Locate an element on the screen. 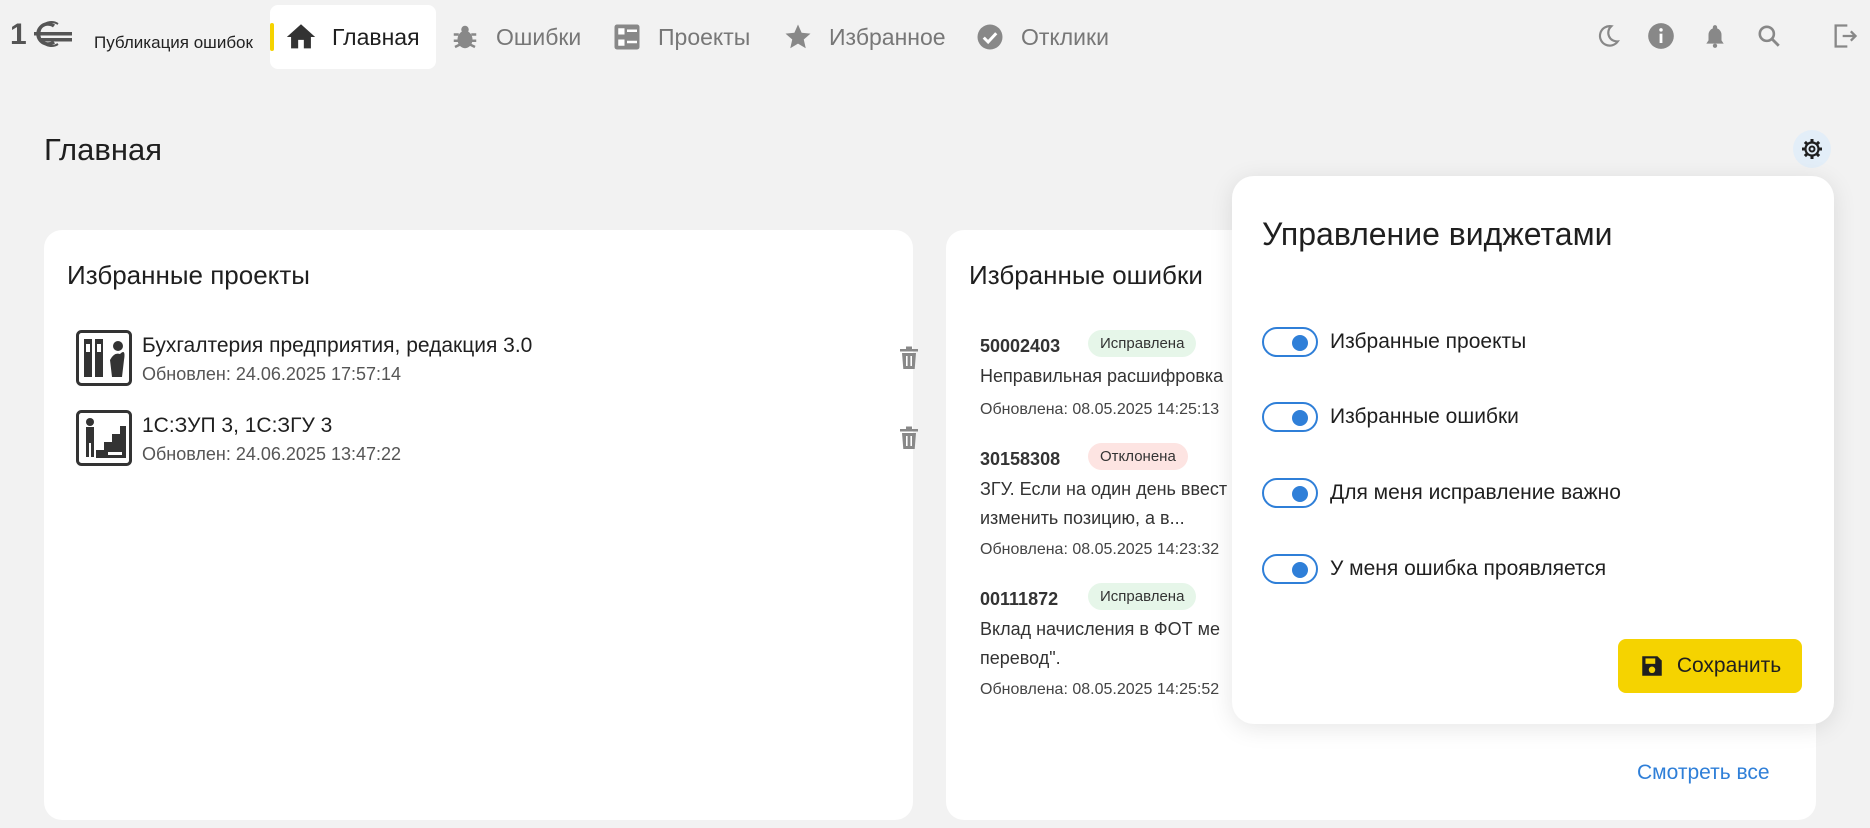 This screenshot has width=1870, height=828. nav-favorites: Избранное is located at coordinates (863, 37).